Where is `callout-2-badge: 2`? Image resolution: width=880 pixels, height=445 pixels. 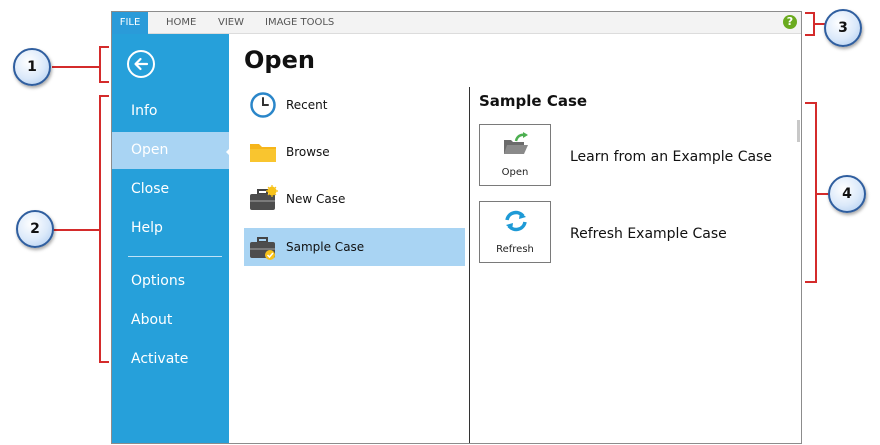
callout-2-badge: 2 is located at coordinates (35, 229).